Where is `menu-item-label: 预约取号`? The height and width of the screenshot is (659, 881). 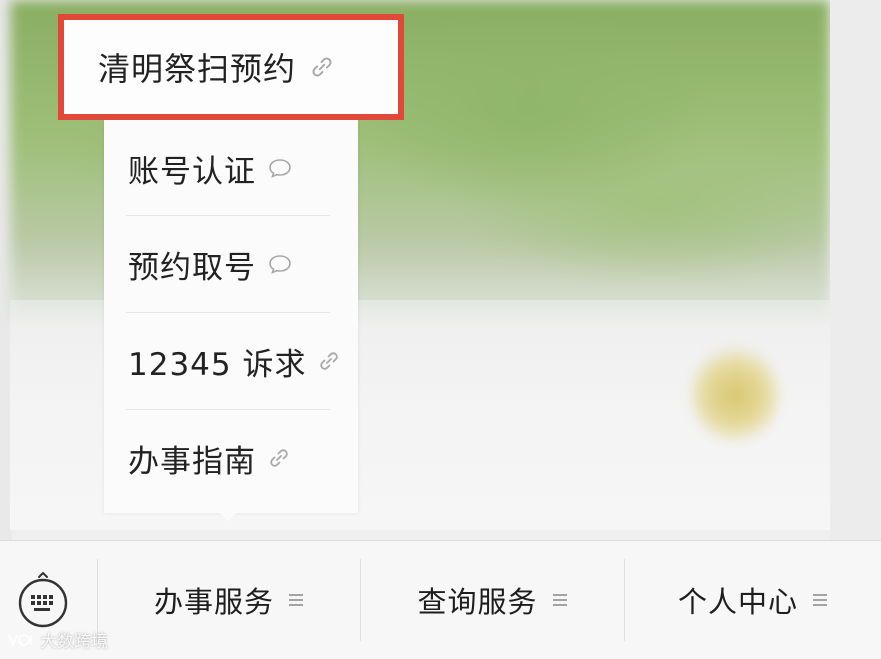
menu-item-label: 预约取号 is located at coordinates (192, 267).